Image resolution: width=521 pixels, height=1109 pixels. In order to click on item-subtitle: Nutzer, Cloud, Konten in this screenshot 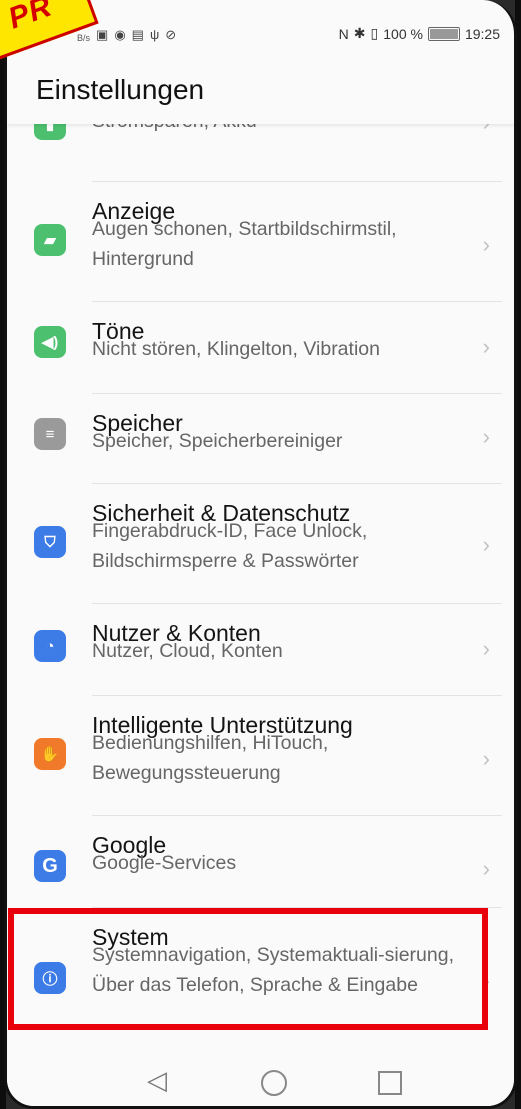, I will do `click(187, 651)`.